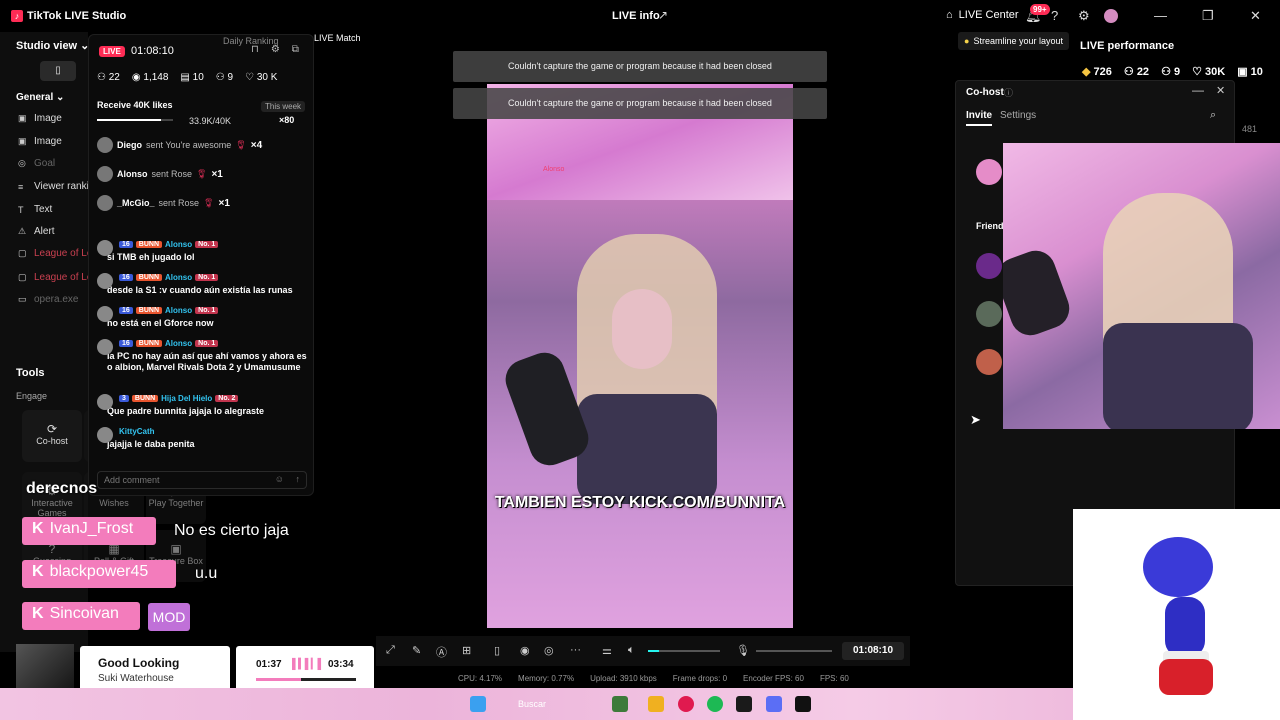 The height and width of the screenshot is (720, 1280). What do you see at coordinates (640, 502) in the screenshot?
I see `kick-banner-text: TAMBIEN ESTOY KICK.COM/BUNNITA` at bounding box center [640, 502].